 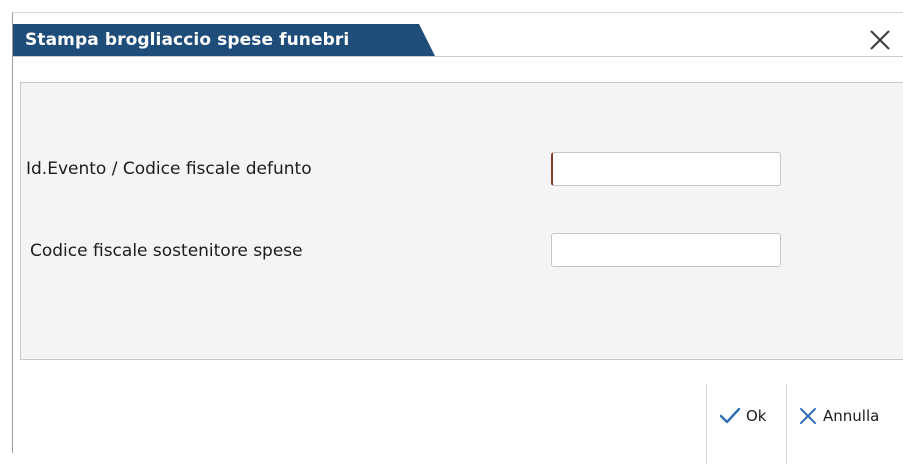 What do you see at coordinates (187, 40) in the screenshot?
I see `dialog-title: Stampa brogliaccio spese funebri` at bounding box center [187, 40].